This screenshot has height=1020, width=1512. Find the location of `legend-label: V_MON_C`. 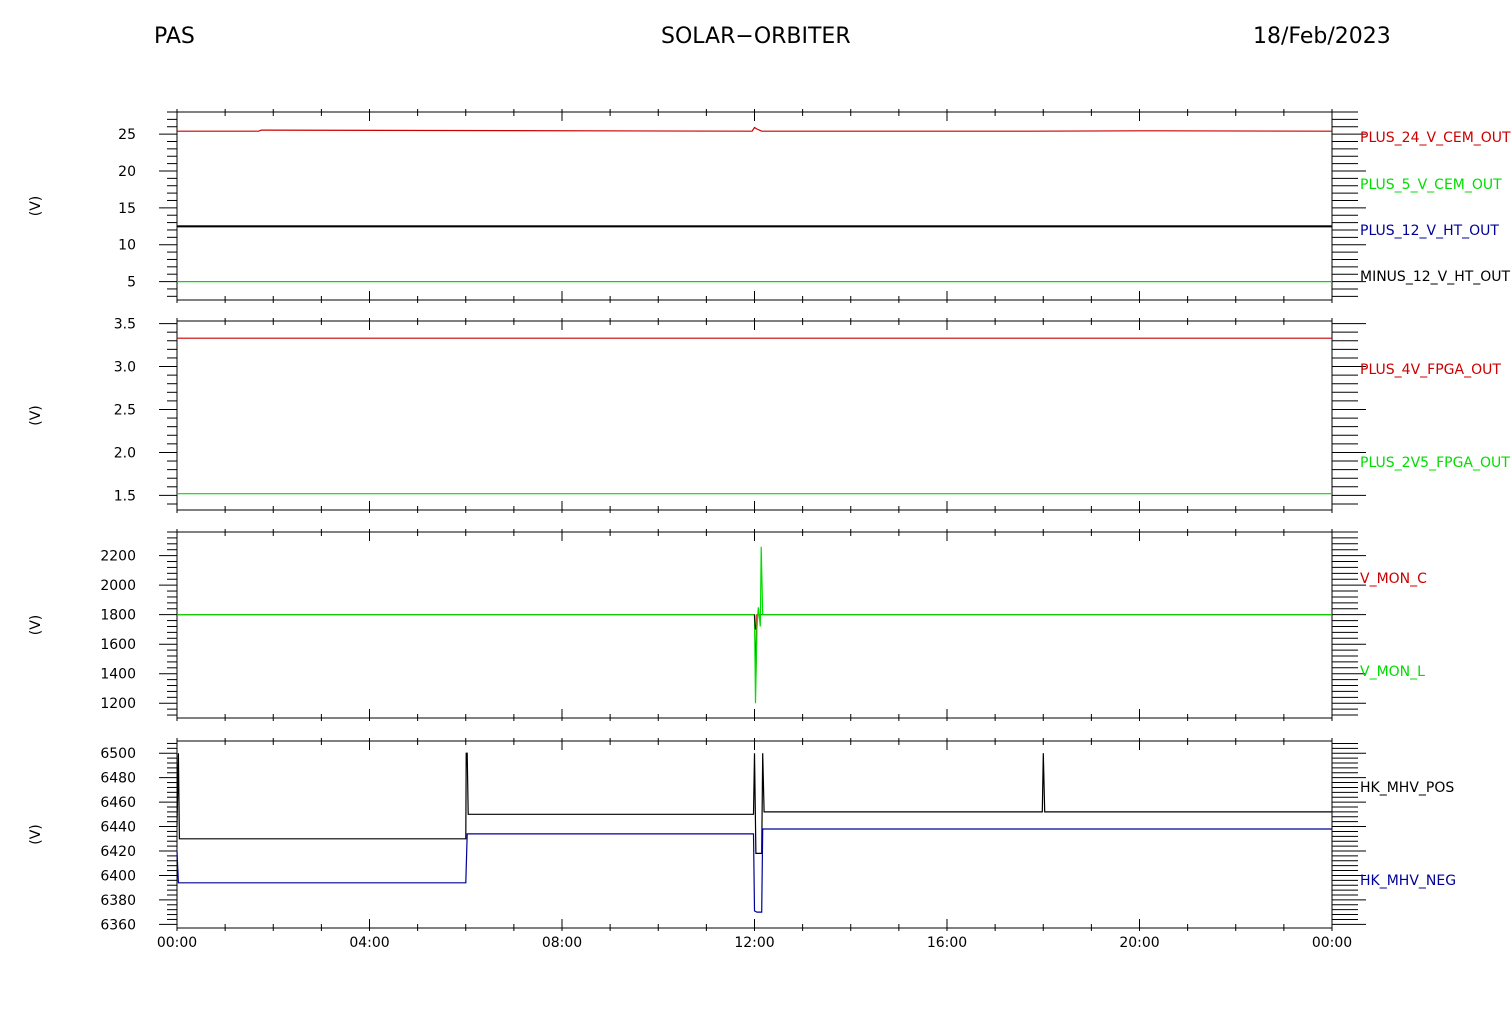

legend-label: V_MON_C is located at coordinates (1393, 579).